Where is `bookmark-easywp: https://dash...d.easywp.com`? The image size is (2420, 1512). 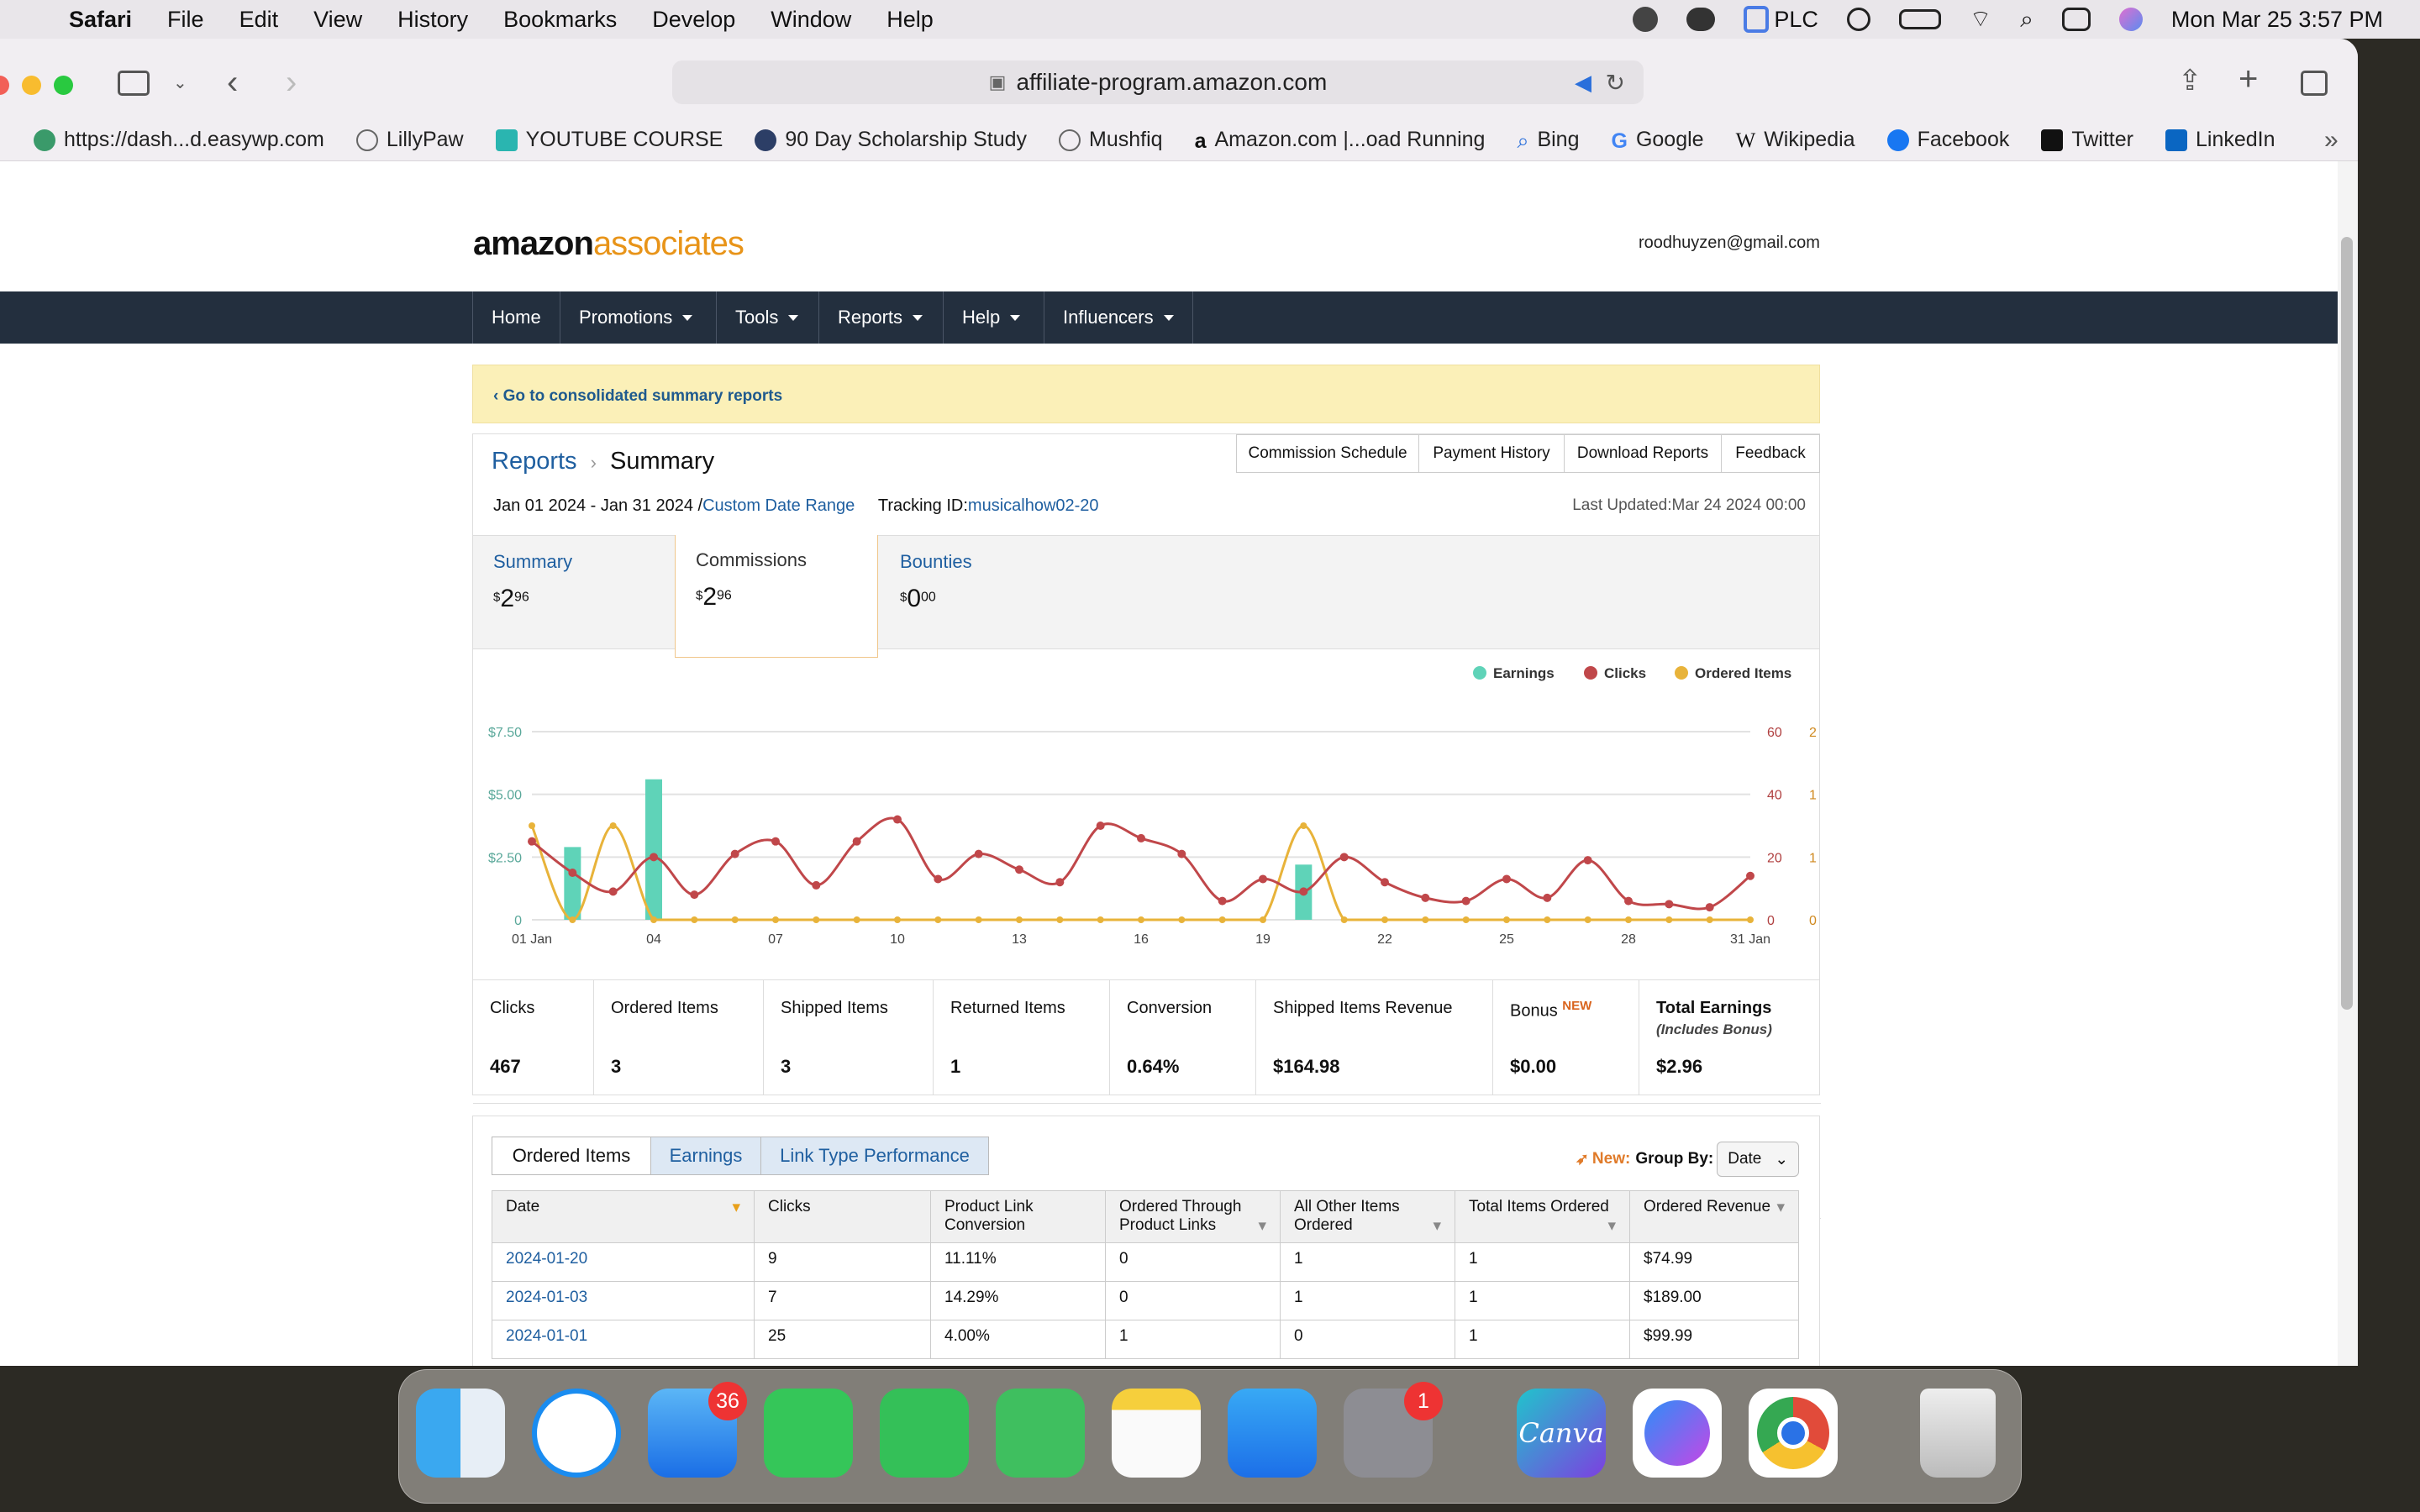
bookmark-easywp: https://dash...d.easywp.com is located at coordinates (179, 140).